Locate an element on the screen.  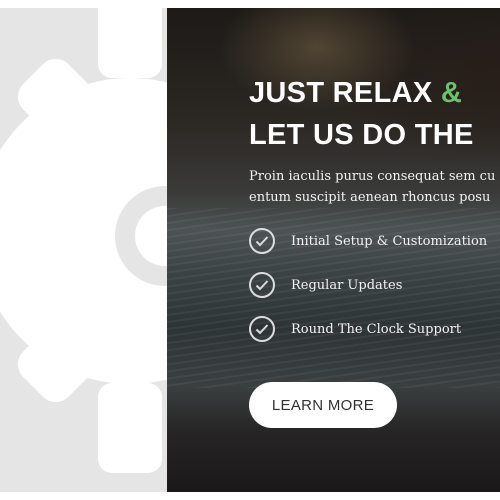
feature-item-support: Round The Clock Support is located at coordinates (368, 329).